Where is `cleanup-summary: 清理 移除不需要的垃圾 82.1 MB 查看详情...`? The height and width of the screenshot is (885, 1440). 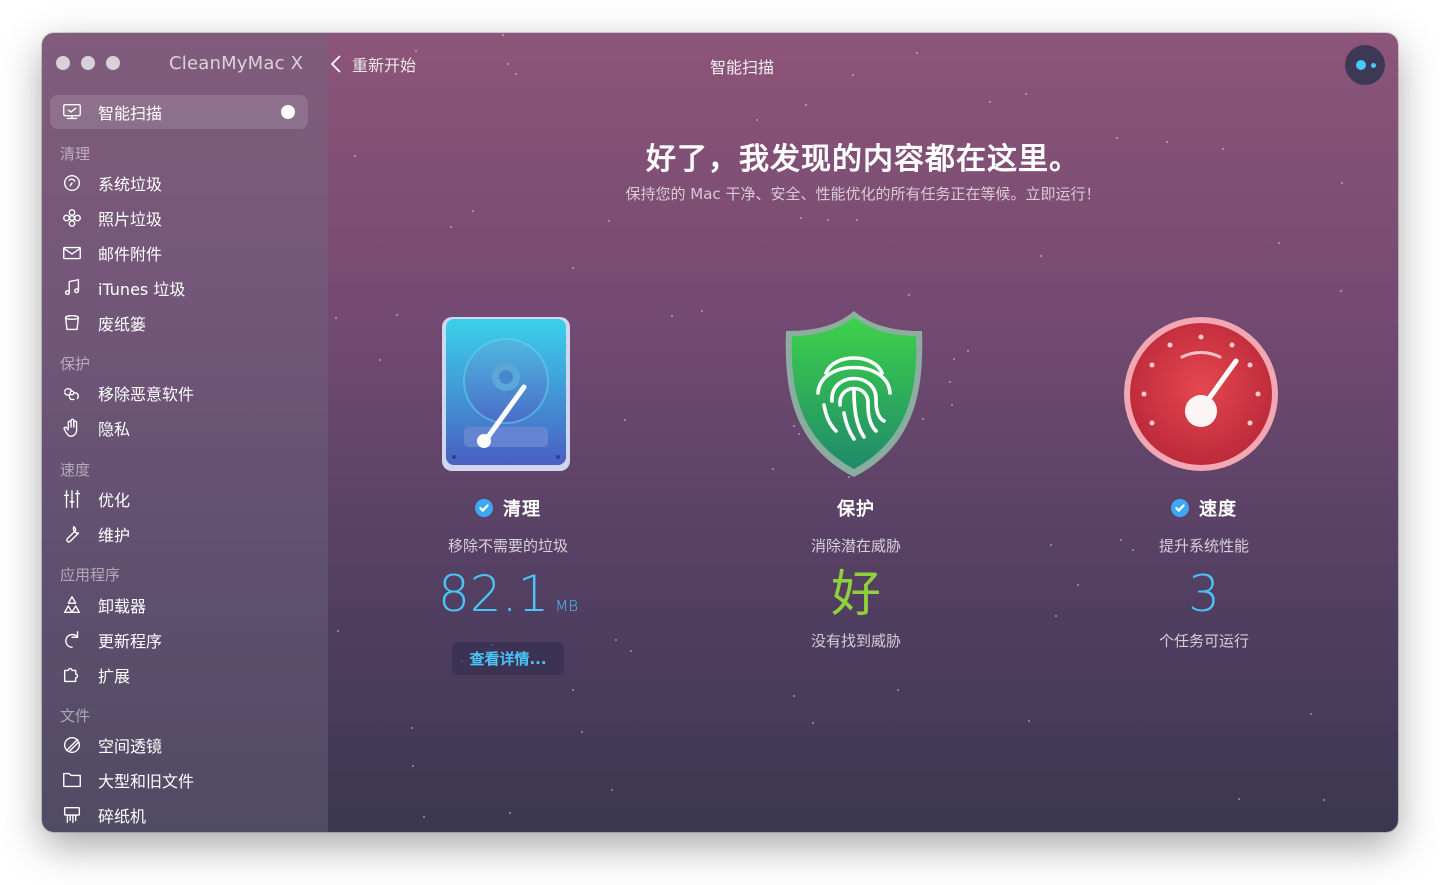 cleanup-summary: 清理 移除不需要的垃圾 82.1 MB 查看详情... is located at coordinates (508, 585).